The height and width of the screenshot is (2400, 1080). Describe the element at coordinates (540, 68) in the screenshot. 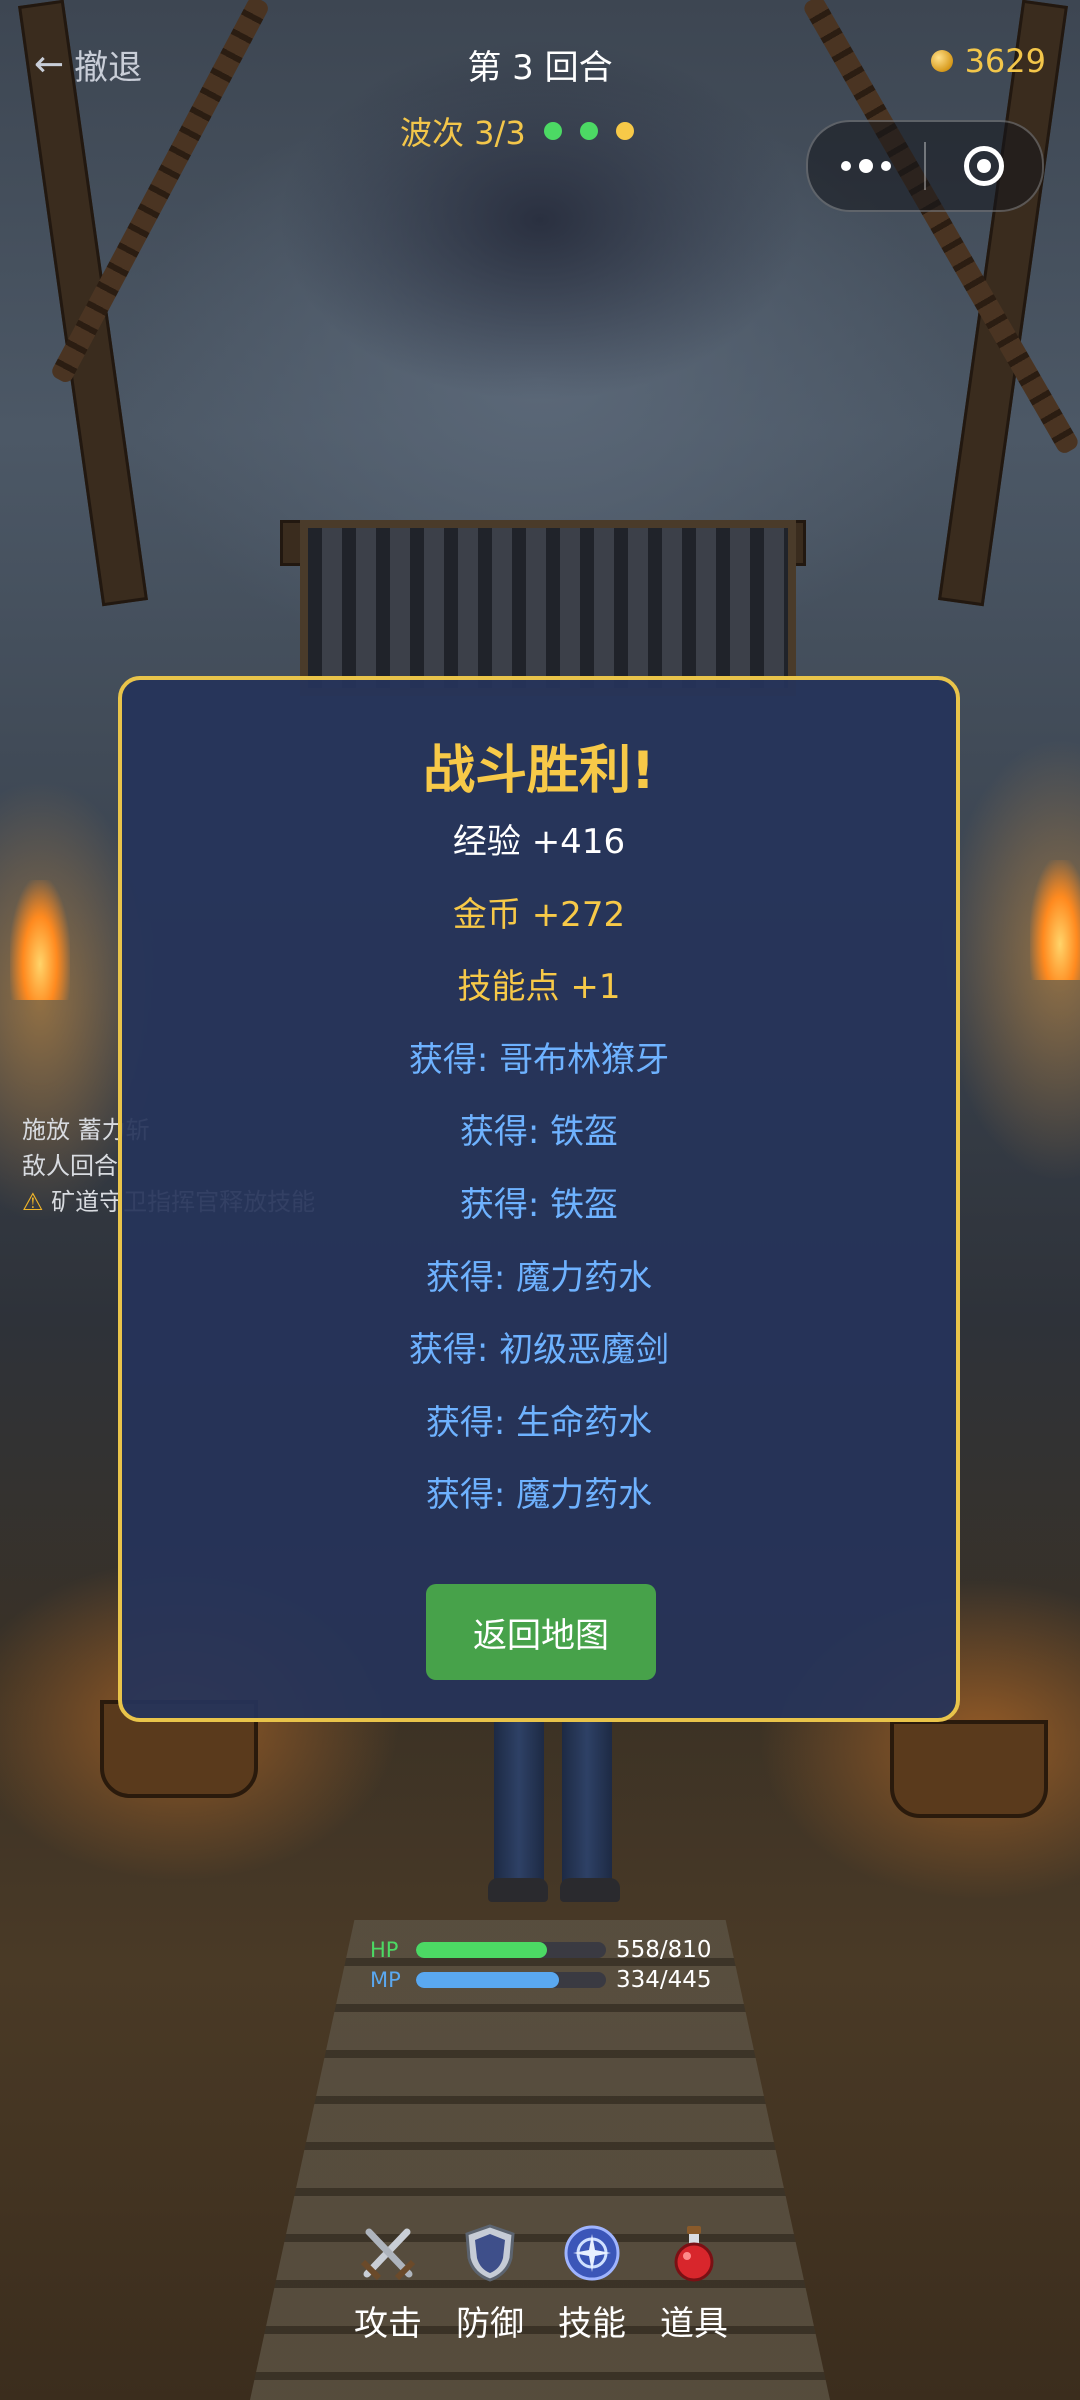

I see `round-title: 第 3 回合` at that location.